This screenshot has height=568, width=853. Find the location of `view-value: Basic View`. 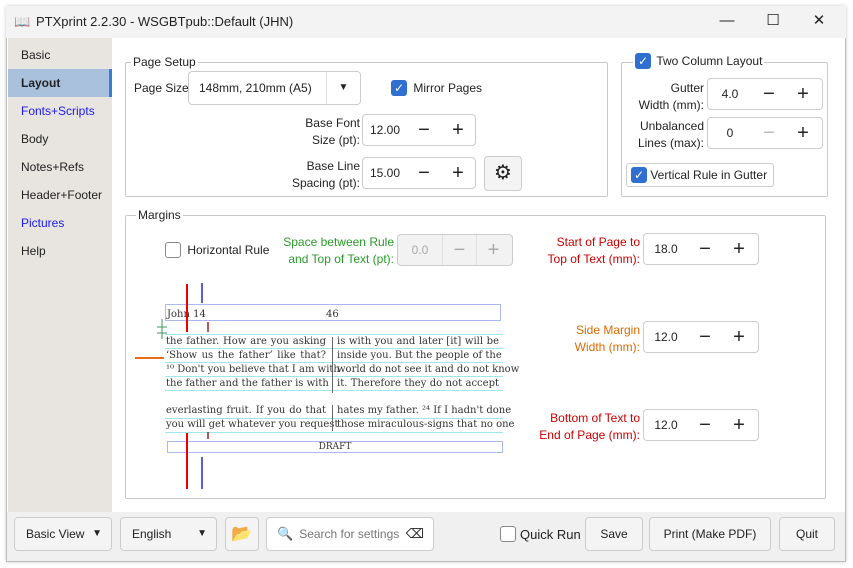

view-value: Basic View is located at coordinates (55, 534).